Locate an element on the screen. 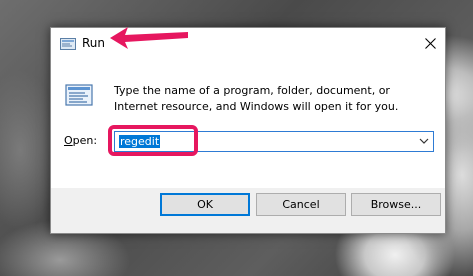 The image size is (473, 276). open-label-rest: pen: is located at coordinates (85, 140).